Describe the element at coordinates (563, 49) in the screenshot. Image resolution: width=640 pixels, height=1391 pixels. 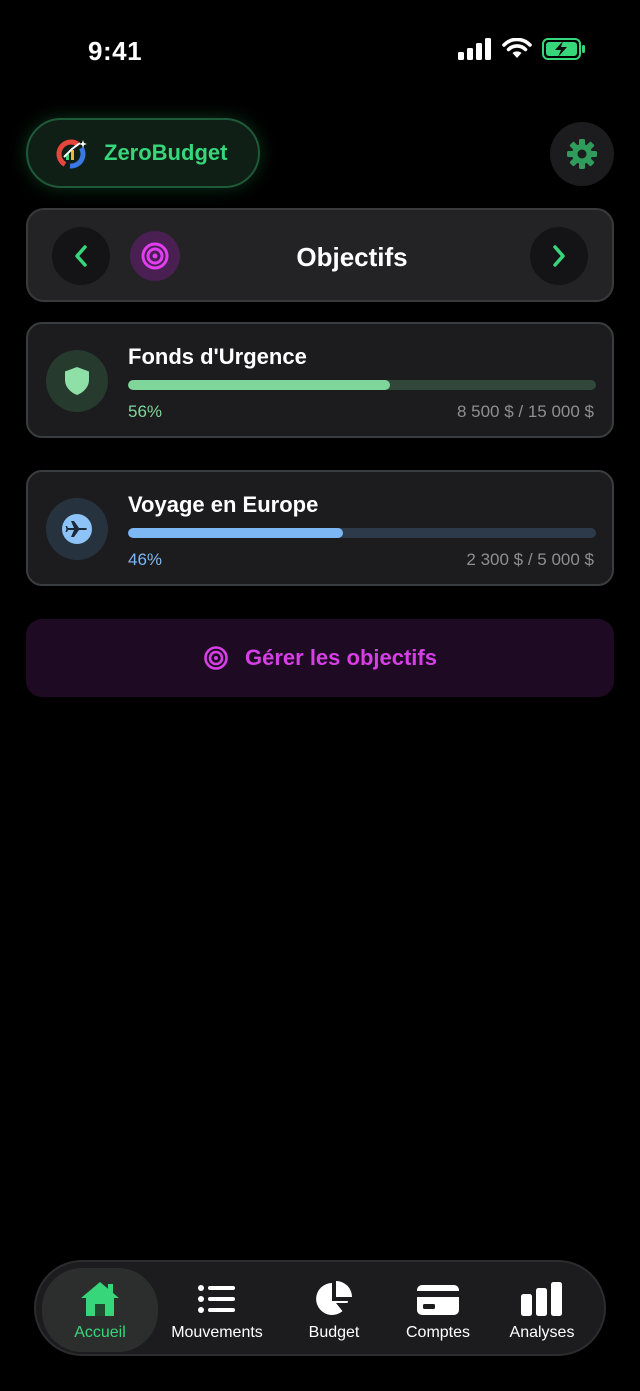
I see `battery-charging-icon` at that location.